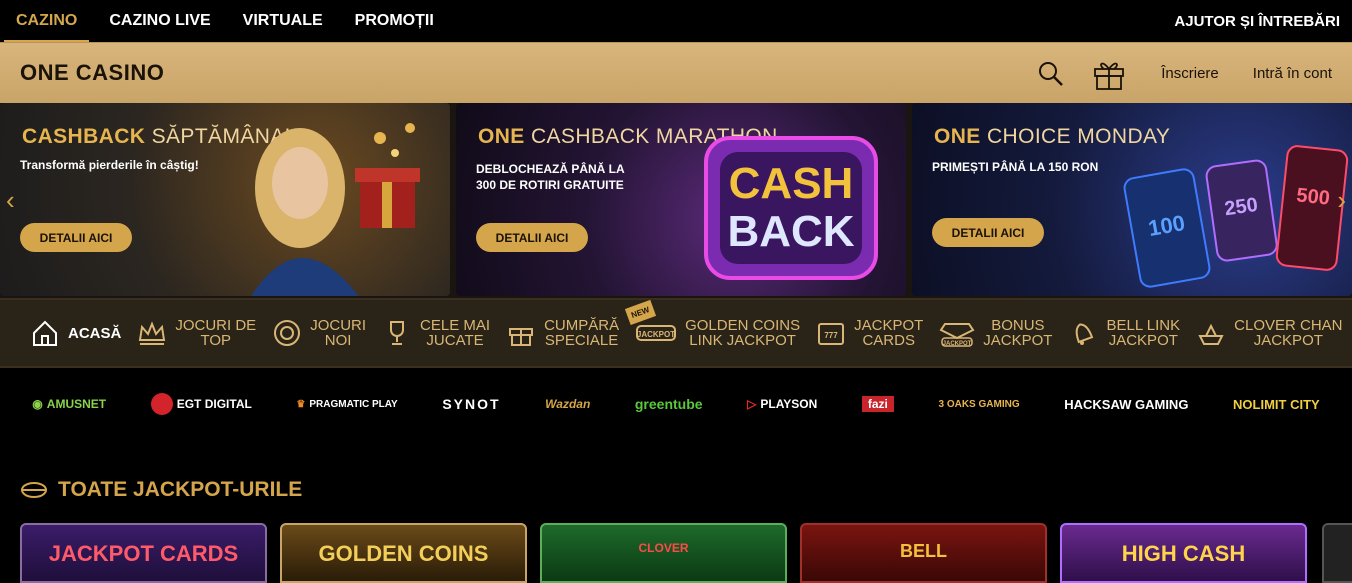 The image size is (1352, 583). What do you see at coordinates (791, 183) in the screenshot?
I see `svg-text: CASH` at bounding box center [791, 183].